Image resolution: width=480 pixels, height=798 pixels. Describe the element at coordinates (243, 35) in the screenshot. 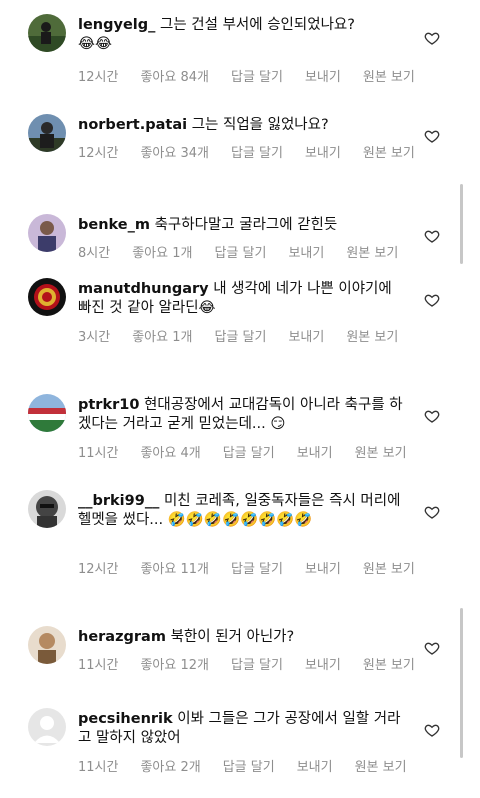

I see `comment-body: lengyelg_ 그는 건설 부서에 승인되었나요? 😂😂` at that location.